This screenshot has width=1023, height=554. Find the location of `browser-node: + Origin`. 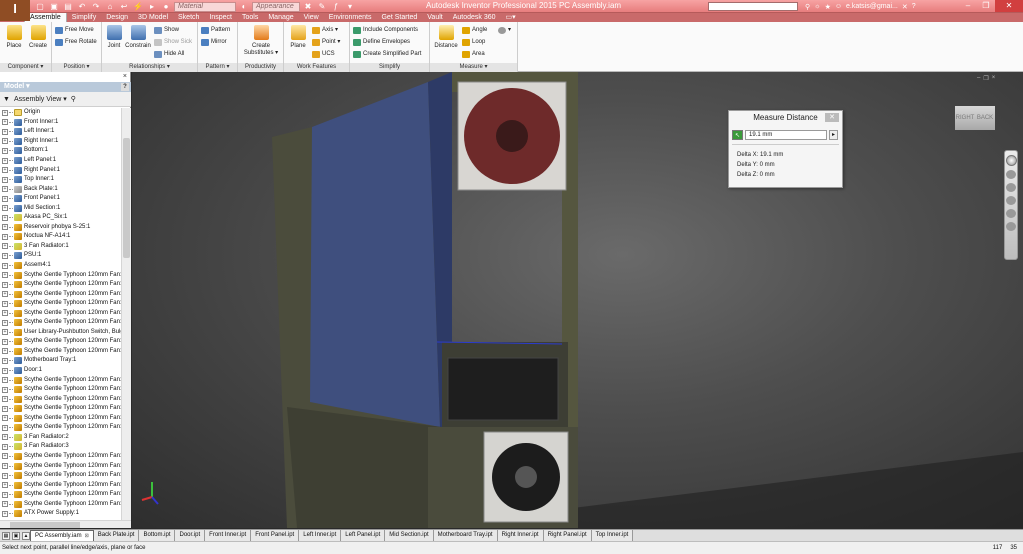

browser-node: + Origin is located at coordinates (60, 113).